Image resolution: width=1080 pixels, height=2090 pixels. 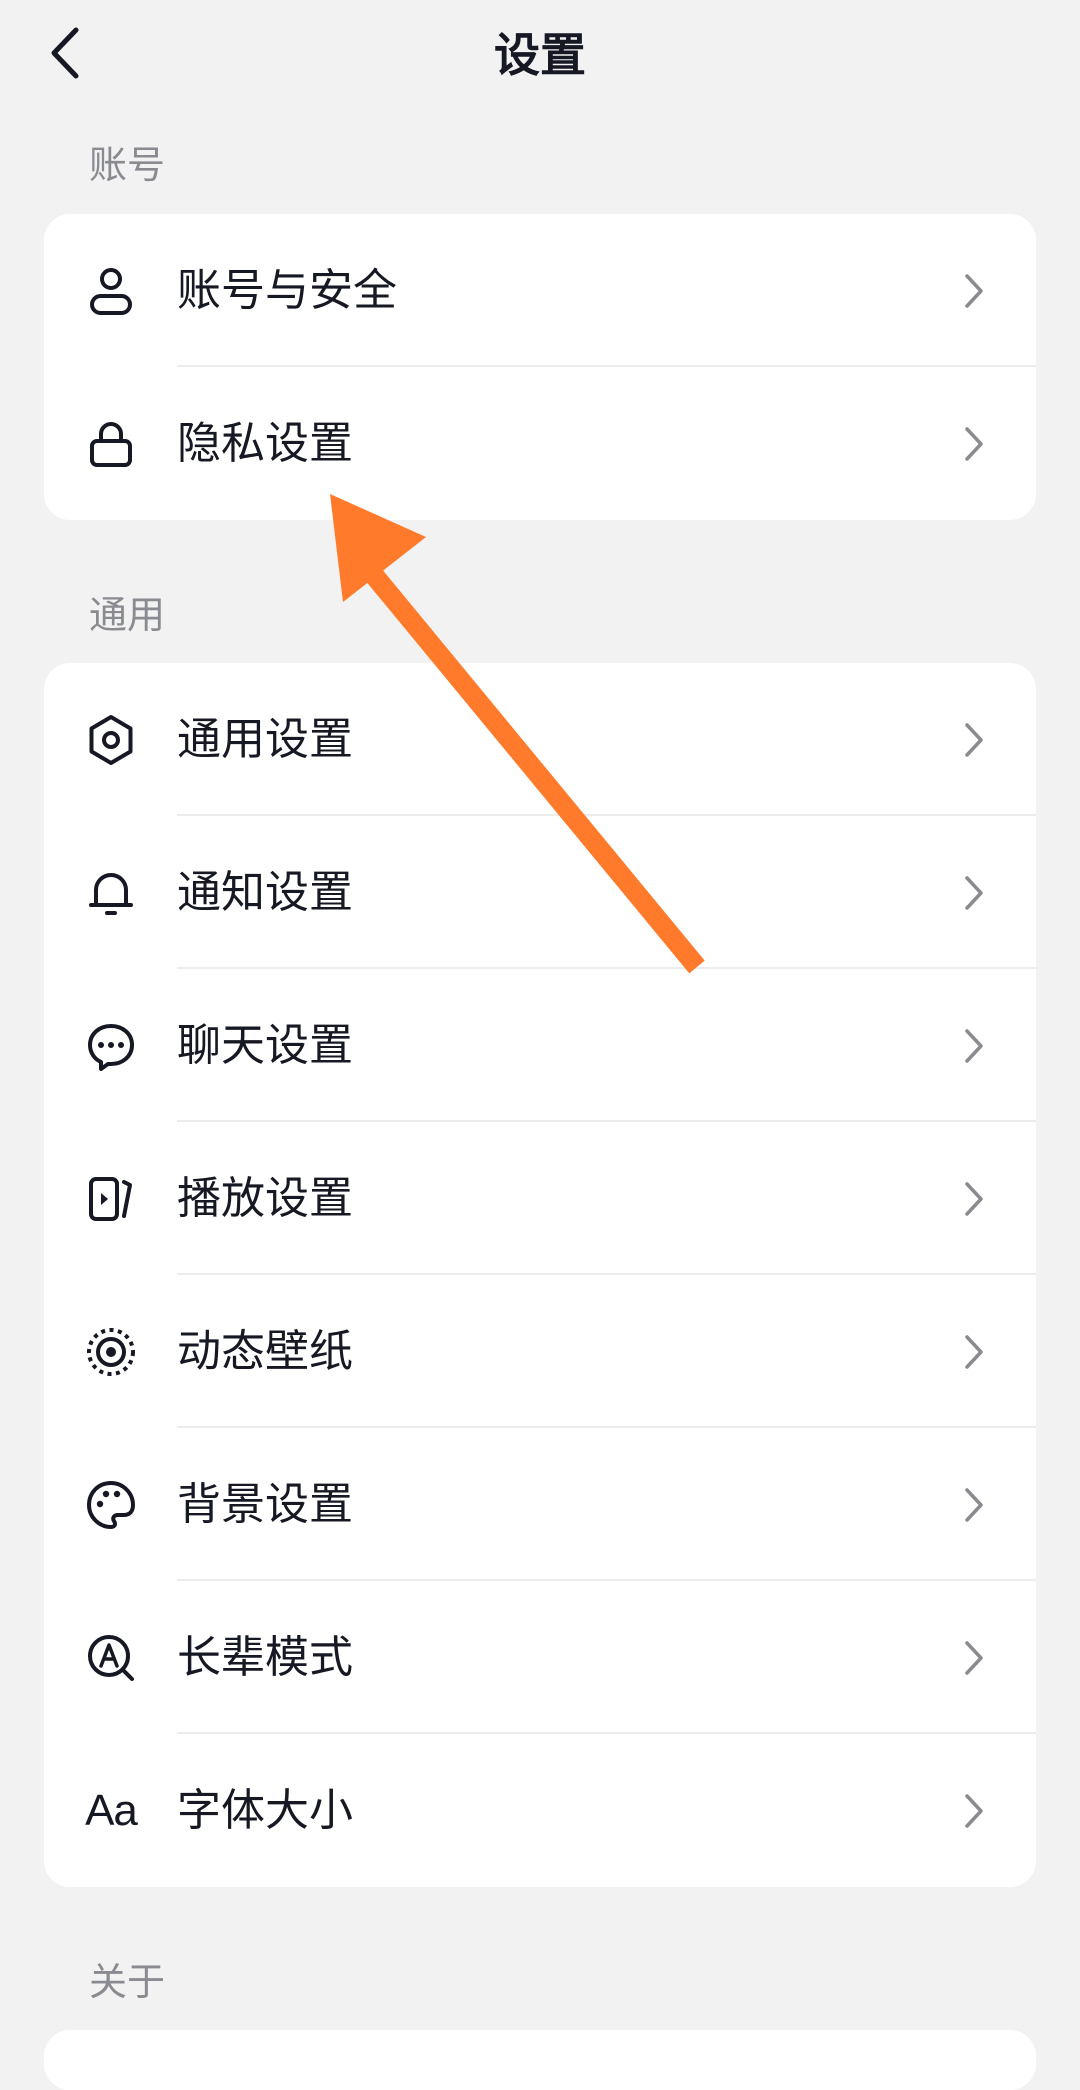 What do you see at coordinates (127, 615) in the screenshot?
I see `section-title-general: 通用` at bounding box center [127, 615].